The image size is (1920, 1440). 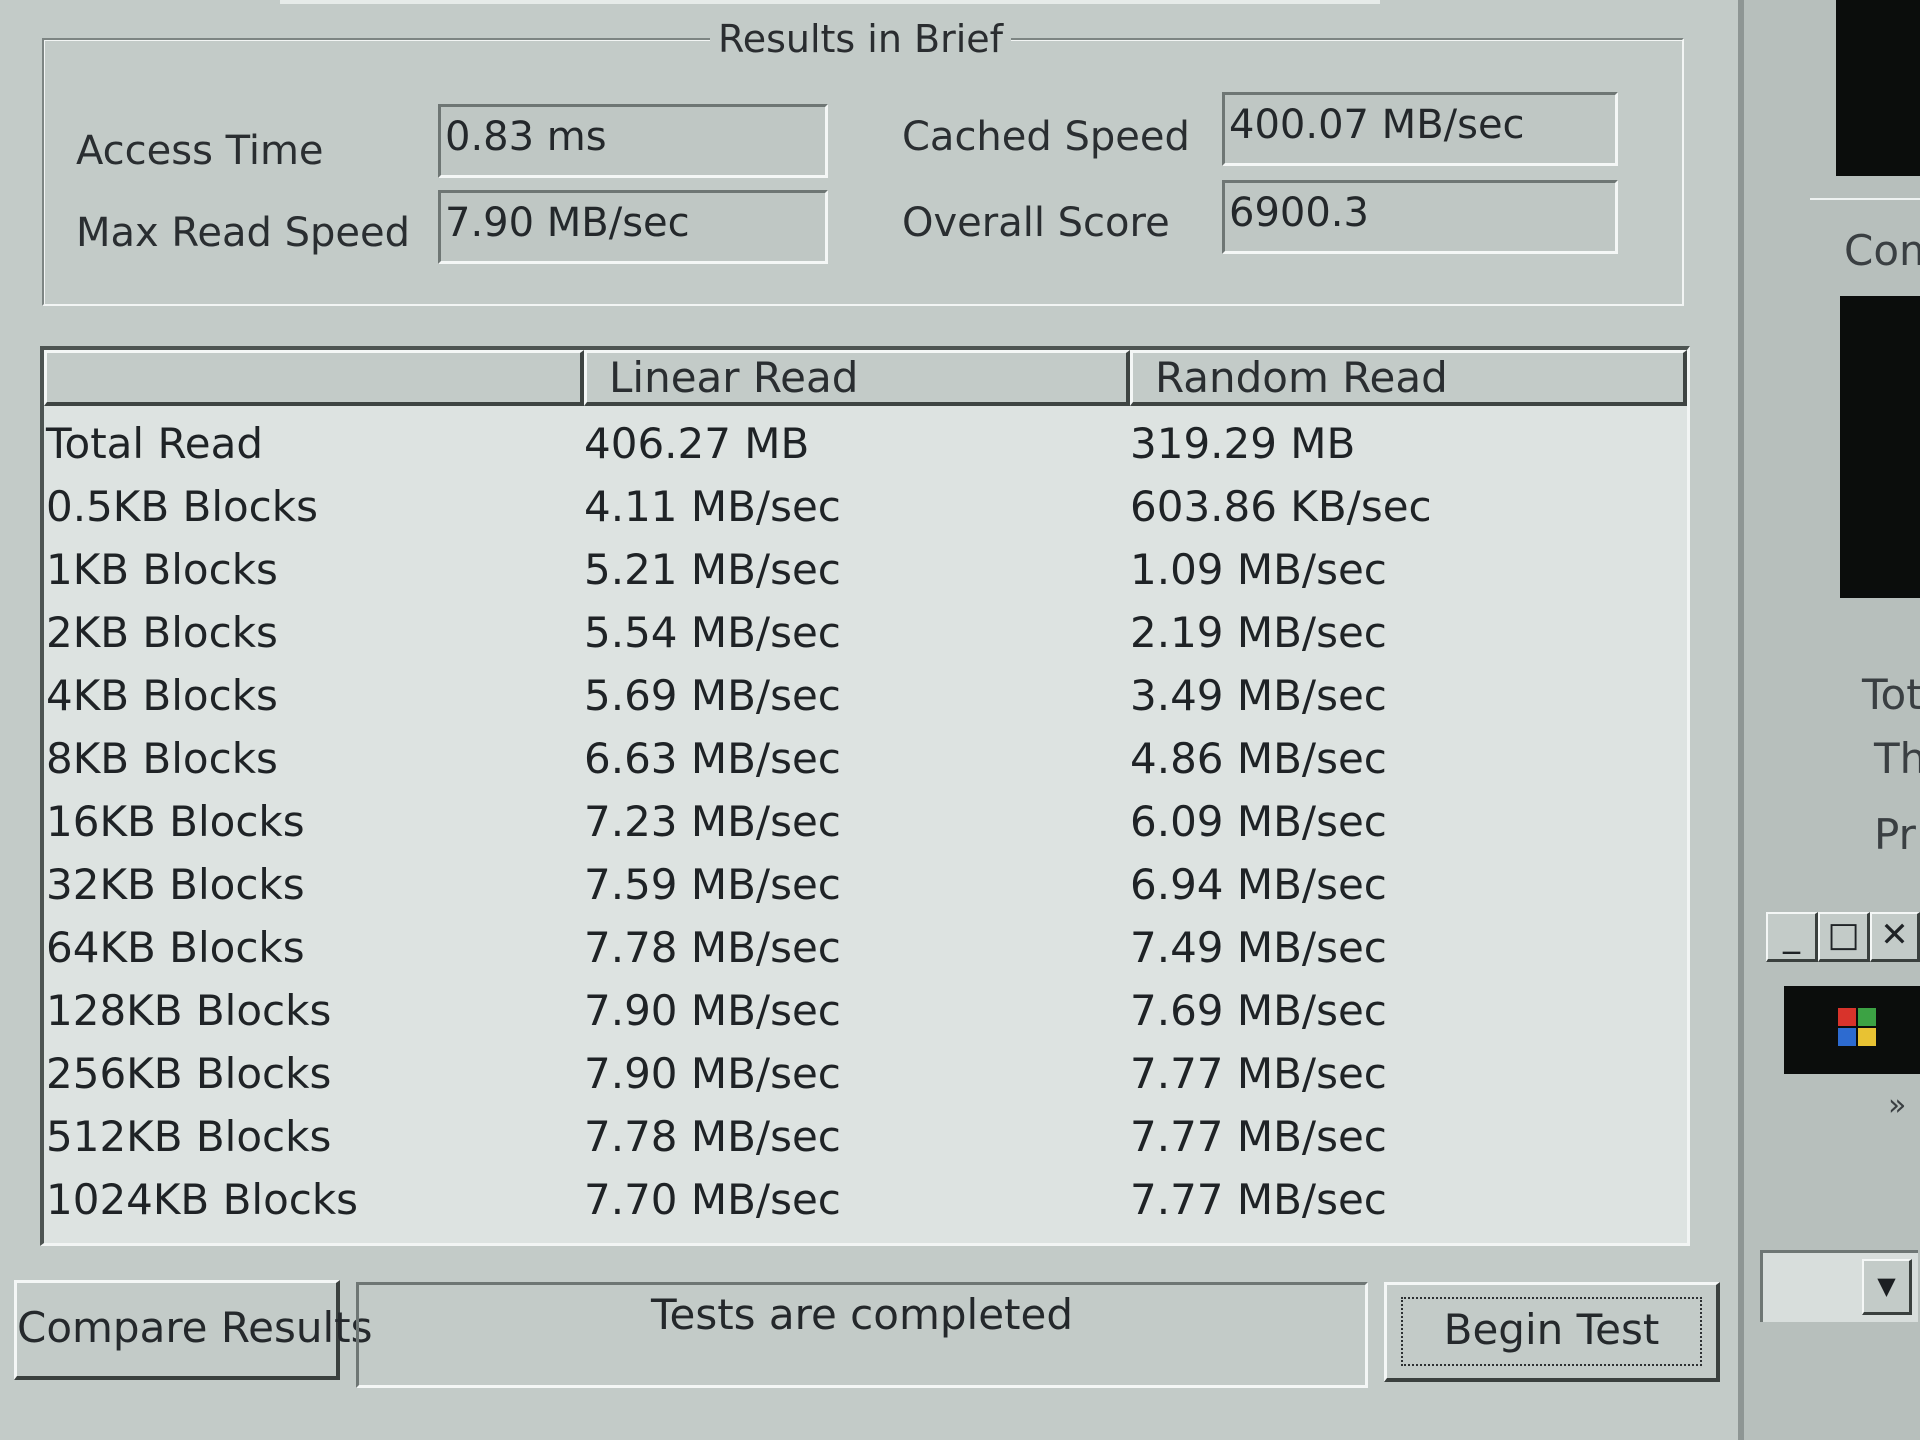 What do you see at coordinates (1258, 632) in the screenshot?
I see `random-read-value: 2.19 MB/sec` at bounding box center [1258, 632].